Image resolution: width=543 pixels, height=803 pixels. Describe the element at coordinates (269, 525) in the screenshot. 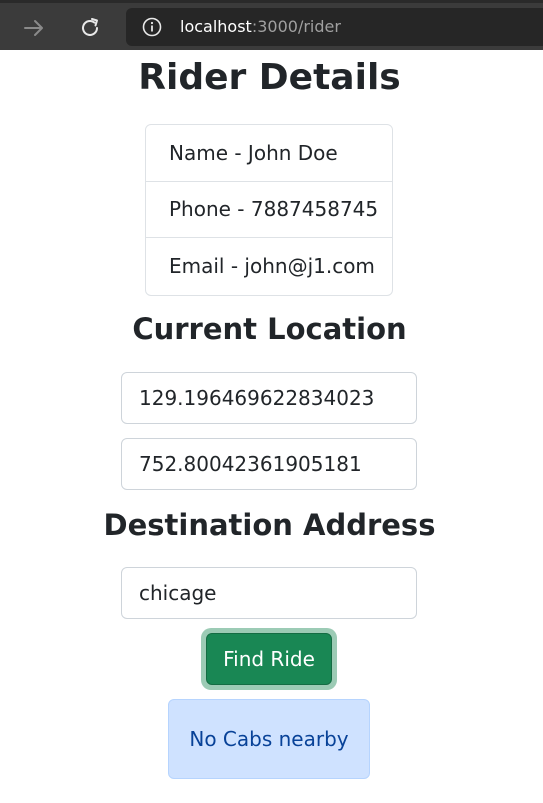

I see `destination-heading: Destination Address` at that location.